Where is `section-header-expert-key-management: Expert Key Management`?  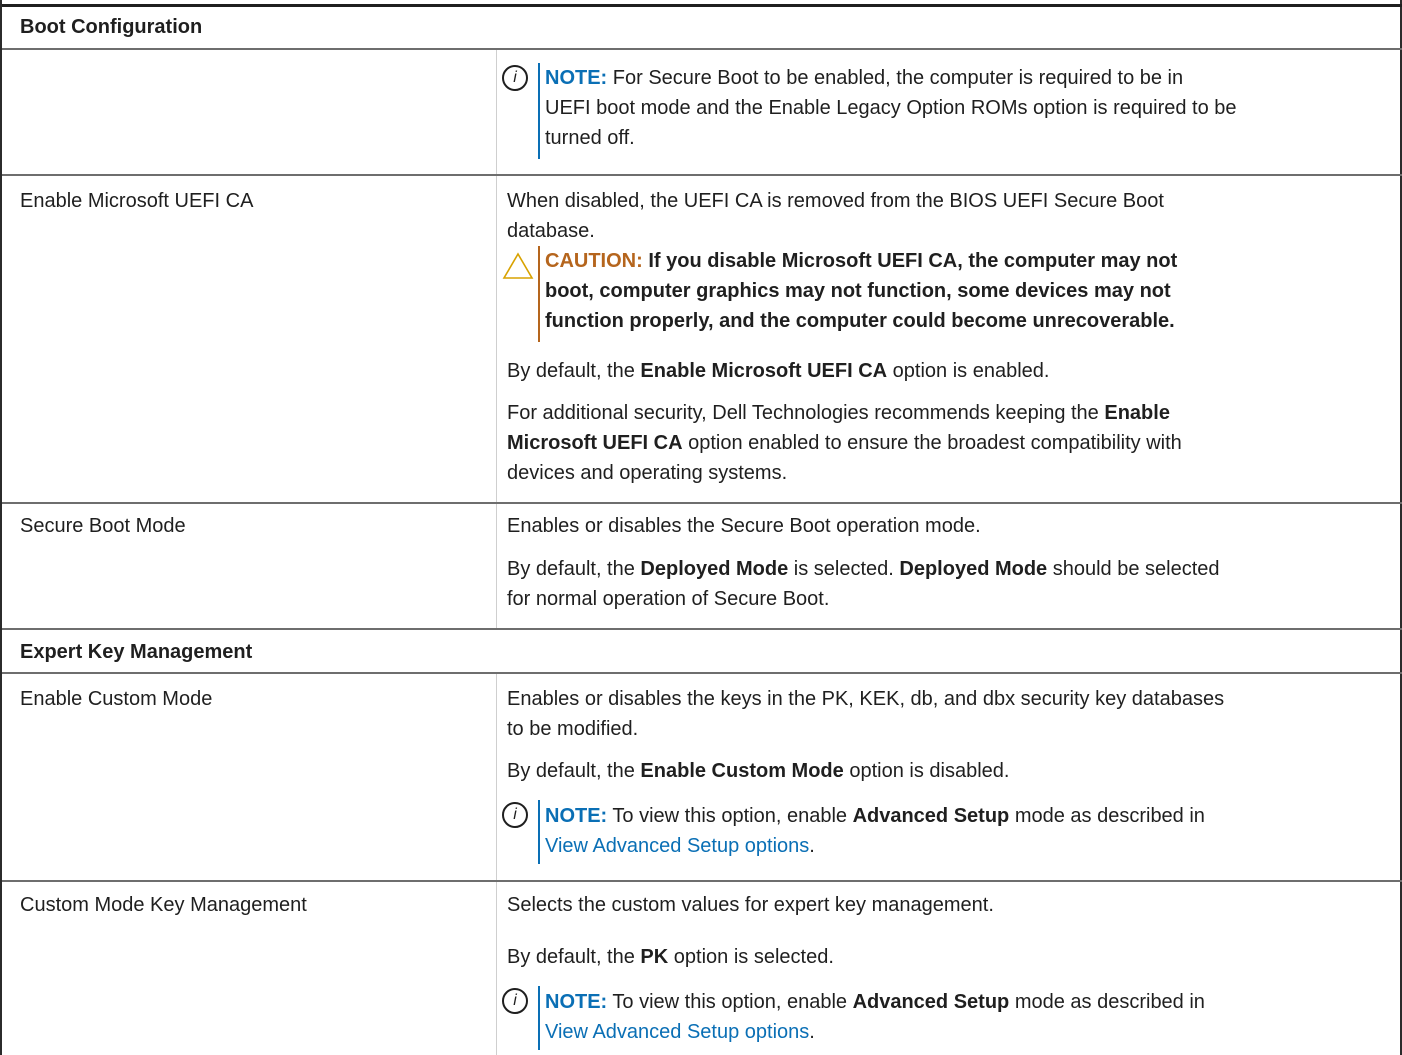 section-header-expert-key-management: Expert Key Management is located at coordinates (136, 652).